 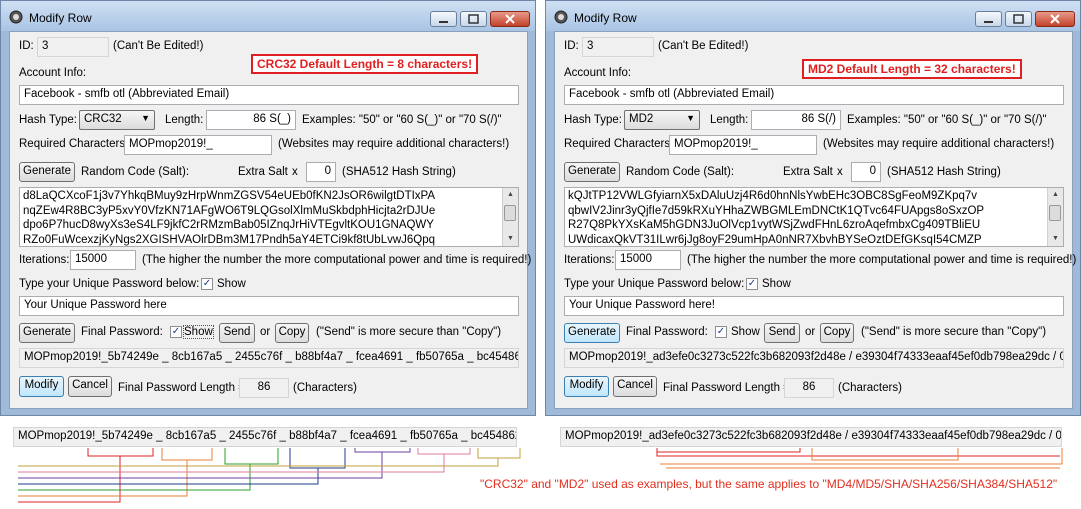 I want to click on final-password-label: Final Password:, so click(x=122, y=332).